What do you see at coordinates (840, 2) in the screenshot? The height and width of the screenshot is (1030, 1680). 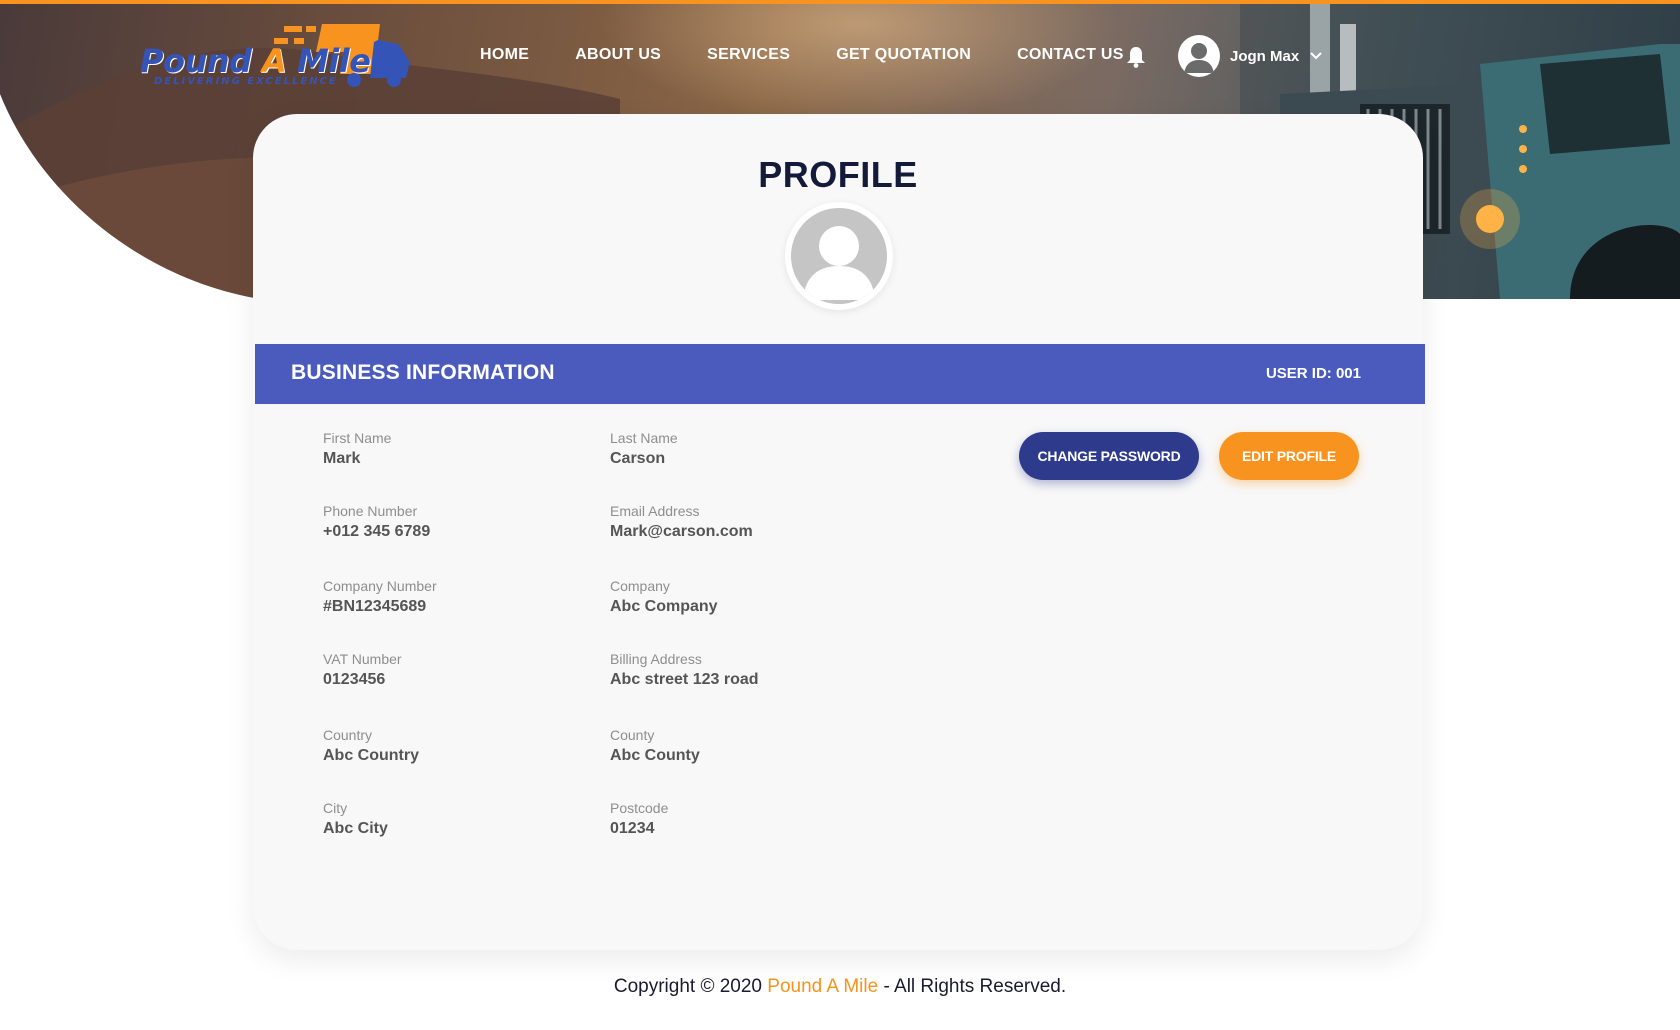 I see `top-accent-line` at bounding box center [840, 2].